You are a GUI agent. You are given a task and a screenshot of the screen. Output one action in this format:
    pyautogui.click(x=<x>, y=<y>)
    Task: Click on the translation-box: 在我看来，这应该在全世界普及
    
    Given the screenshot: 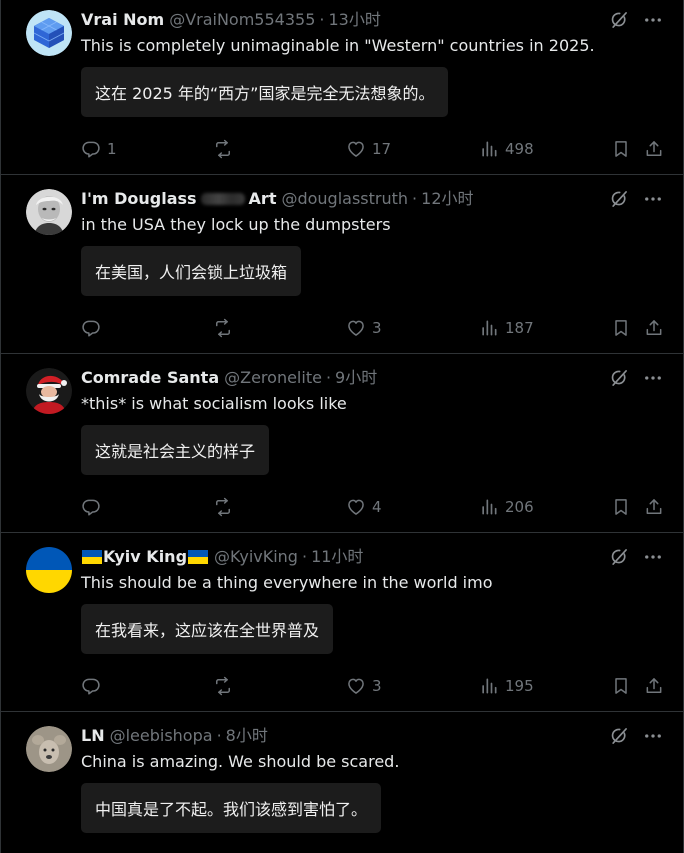 What is the action you would take?
    pyautogui.click(x=207, y=629)
    